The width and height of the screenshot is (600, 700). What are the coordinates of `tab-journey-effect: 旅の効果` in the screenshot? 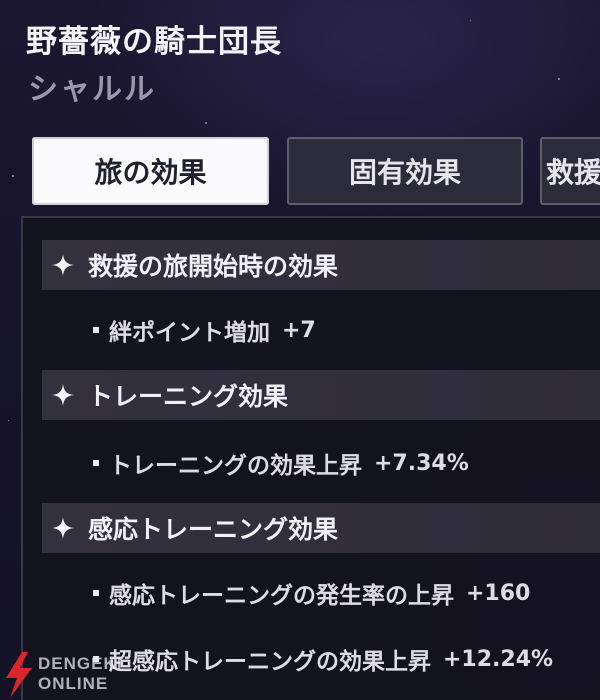 It's located at (150, 171).